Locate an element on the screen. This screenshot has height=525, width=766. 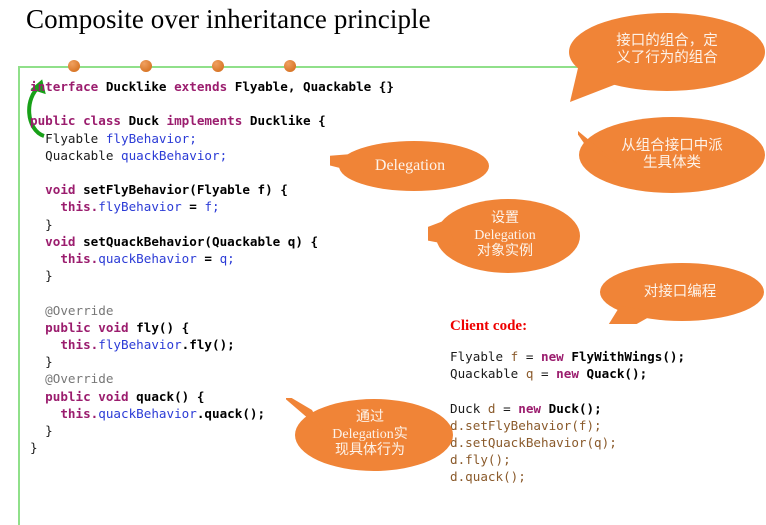
callout-text: 接口的组合，定 义了行为的组合 is located at coordinates (667, 49).